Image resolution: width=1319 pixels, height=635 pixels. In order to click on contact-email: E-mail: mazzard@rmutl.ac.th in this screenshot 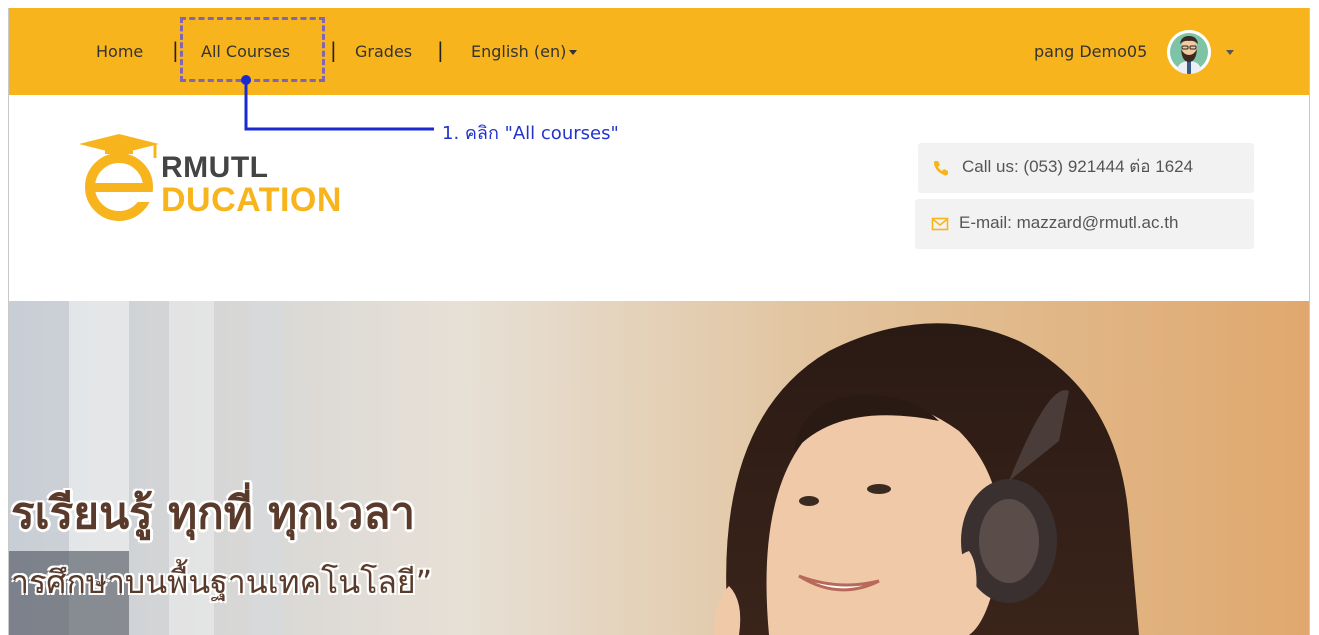, I will do `click(1084, 224)`.